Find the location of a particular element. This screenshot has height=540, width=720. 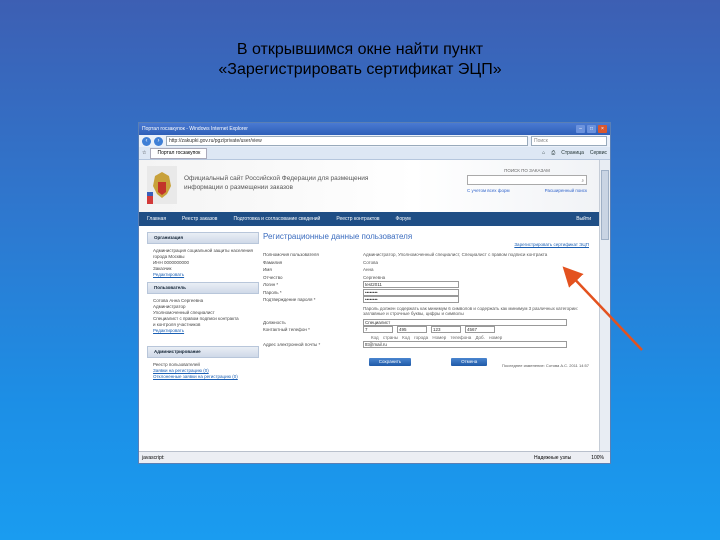

tab-portal: Портал госзакупок is located at coordinates (179, 153).